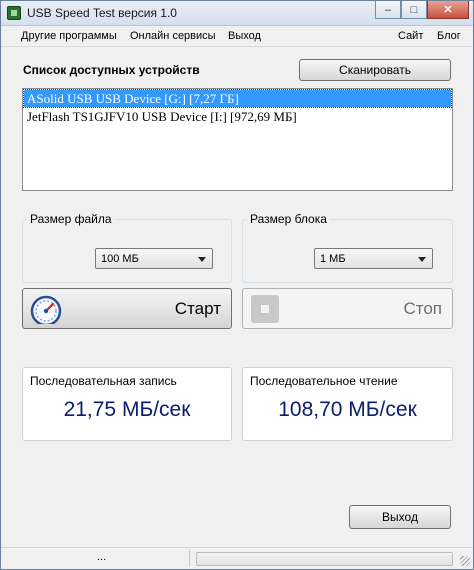 The width and height of the screenshot is (474, 570). I want to click on scan-button: Сканировать, so click(375, 70).